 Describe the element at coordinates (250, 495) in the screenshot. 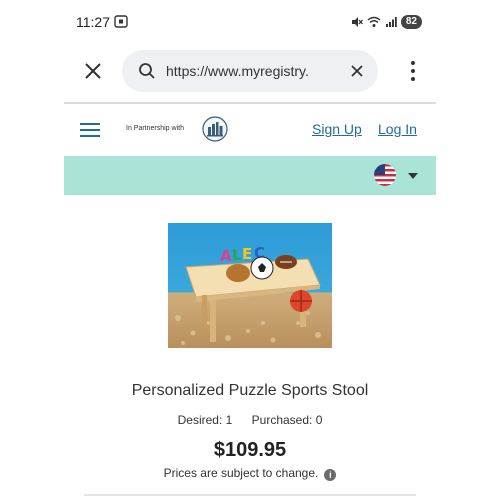

I see `bottom-divider` at that location.